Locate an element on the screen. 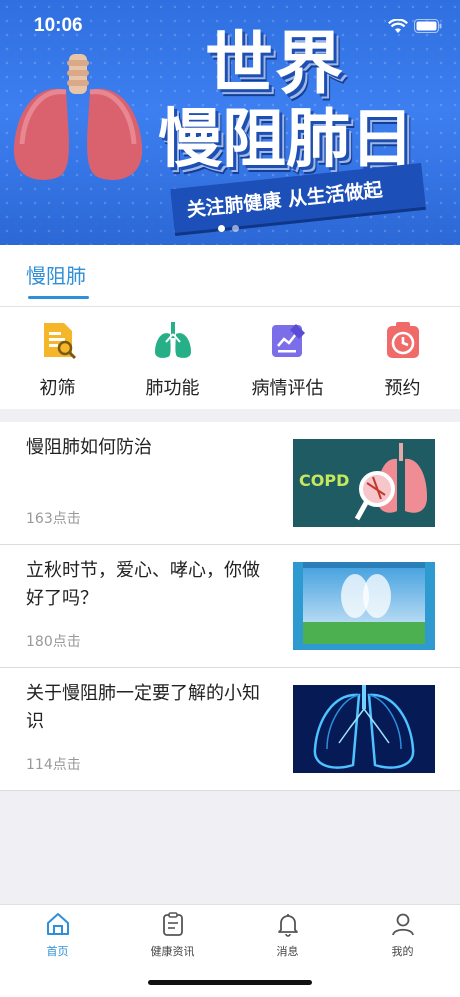 This screenshot has height=997, width=460. assessment-chart-icon is located at coordinates (288, 340).